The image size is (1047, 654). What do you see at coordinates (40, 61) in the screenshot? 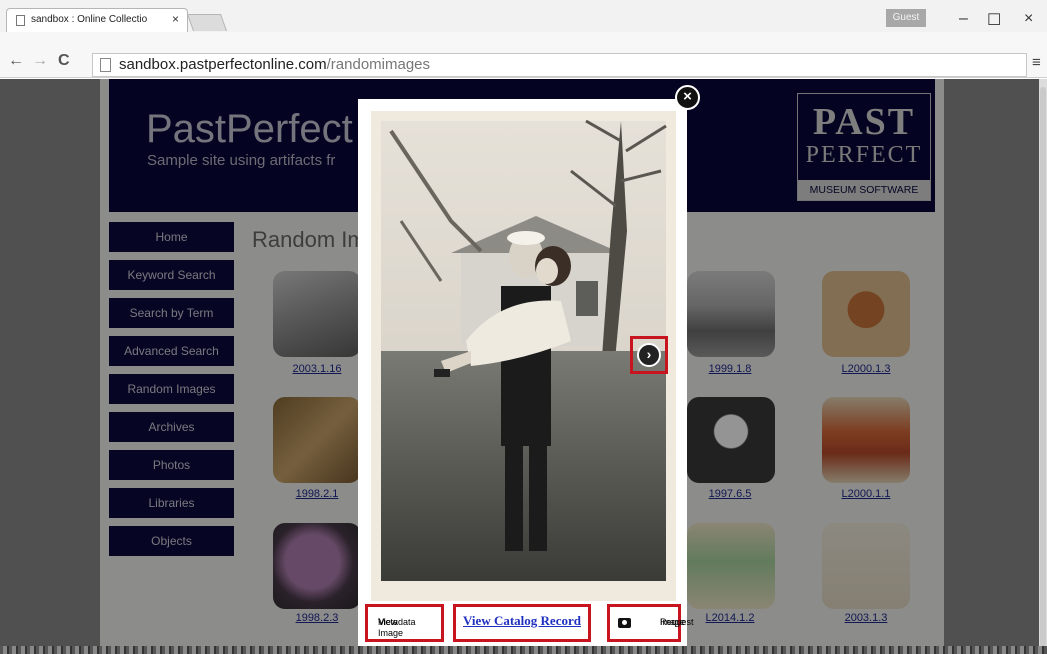
I see `forward-button: →` at bounding box center [40, 61].